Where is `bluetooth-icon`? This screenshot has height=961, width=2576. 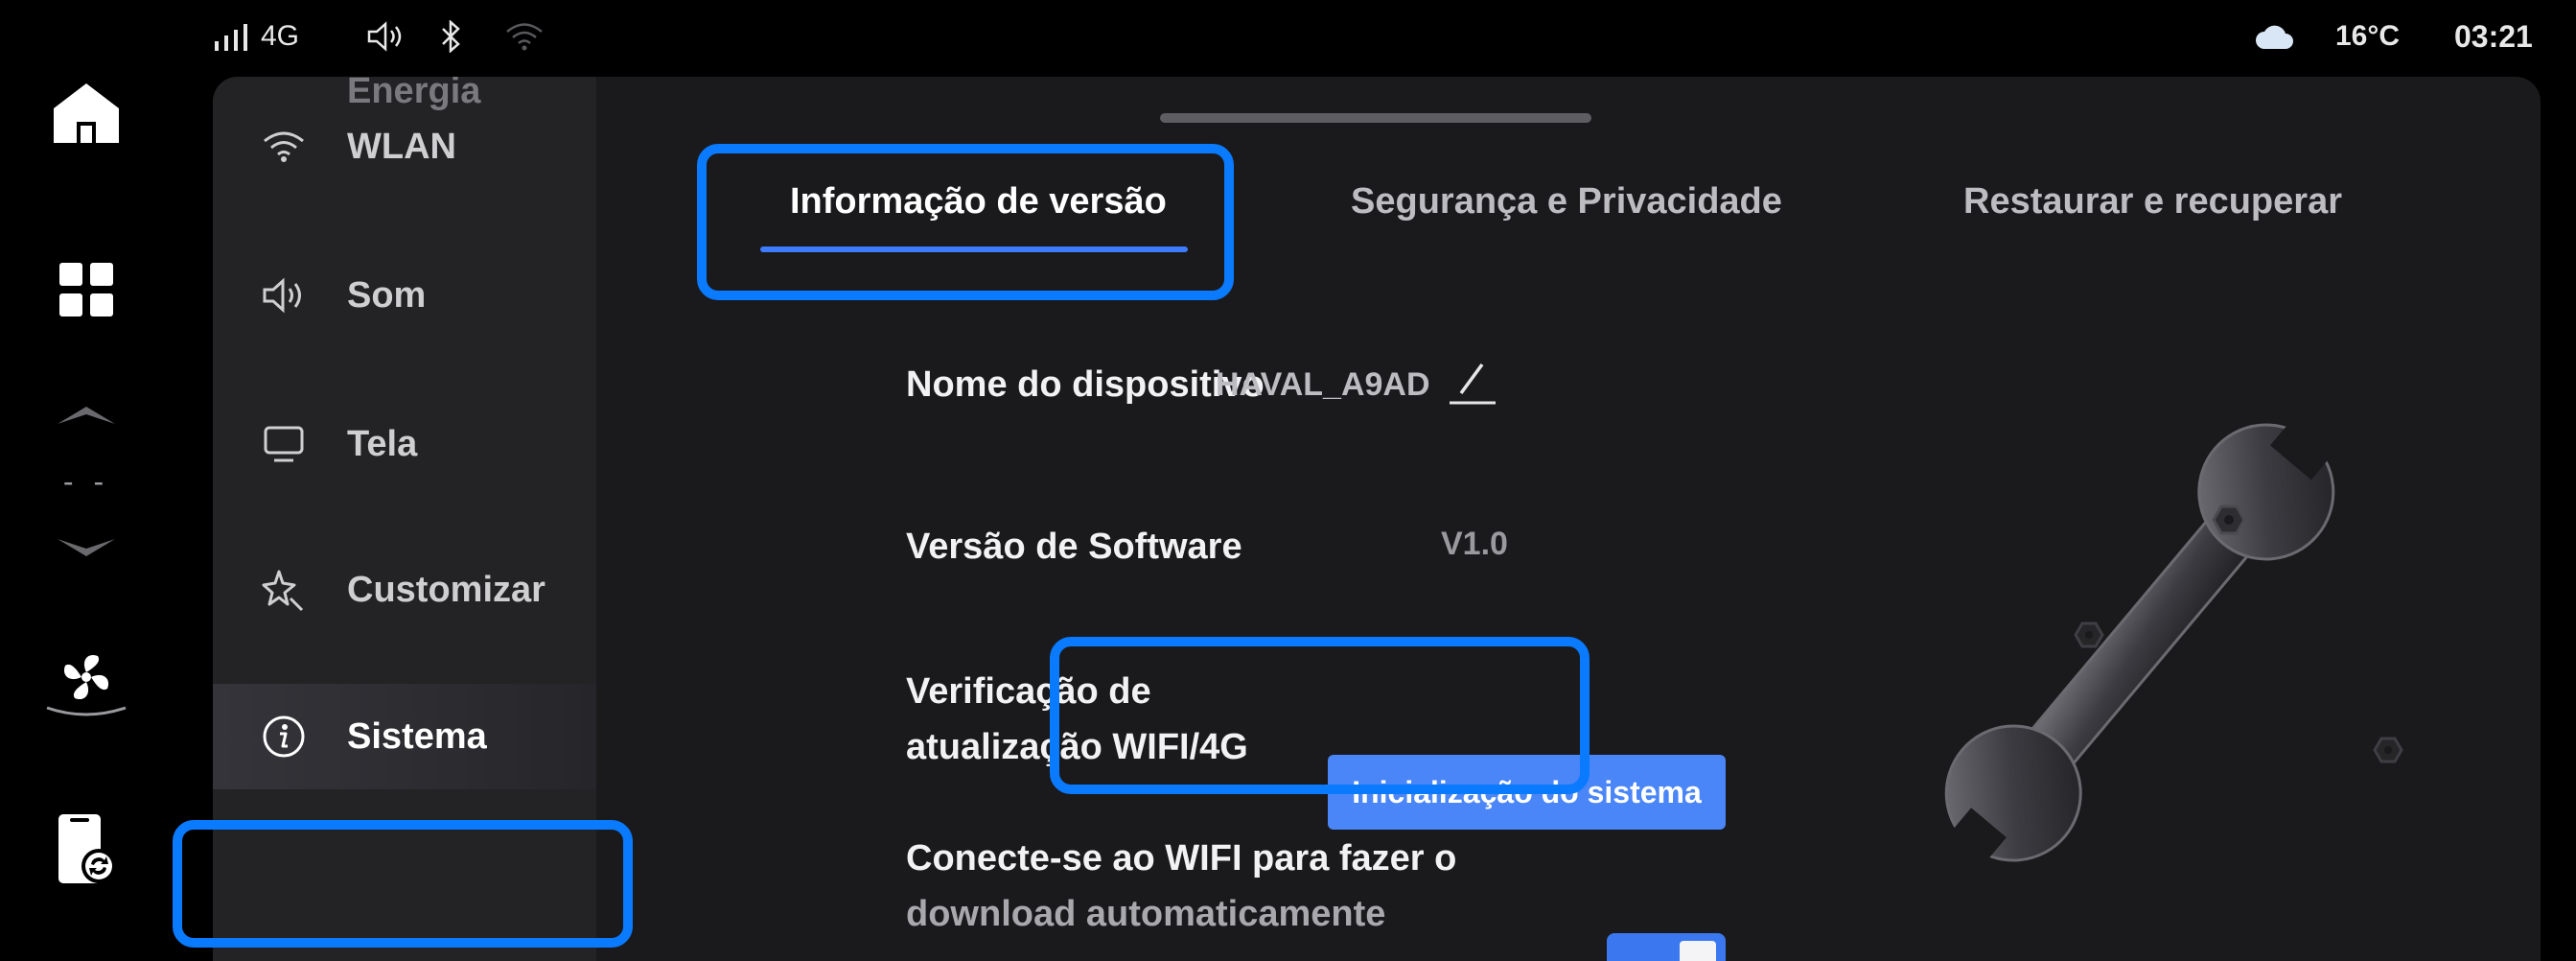 bluetooth-icon is located at coordinates (451, 36).